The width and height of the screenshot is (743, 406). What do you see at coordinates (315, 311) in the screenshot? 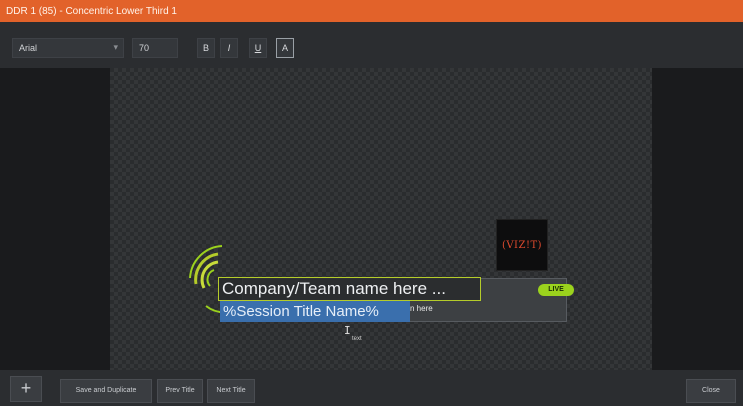
I see `session-title-text-field: %Session Title Name%` at bounding box center [315, 311].